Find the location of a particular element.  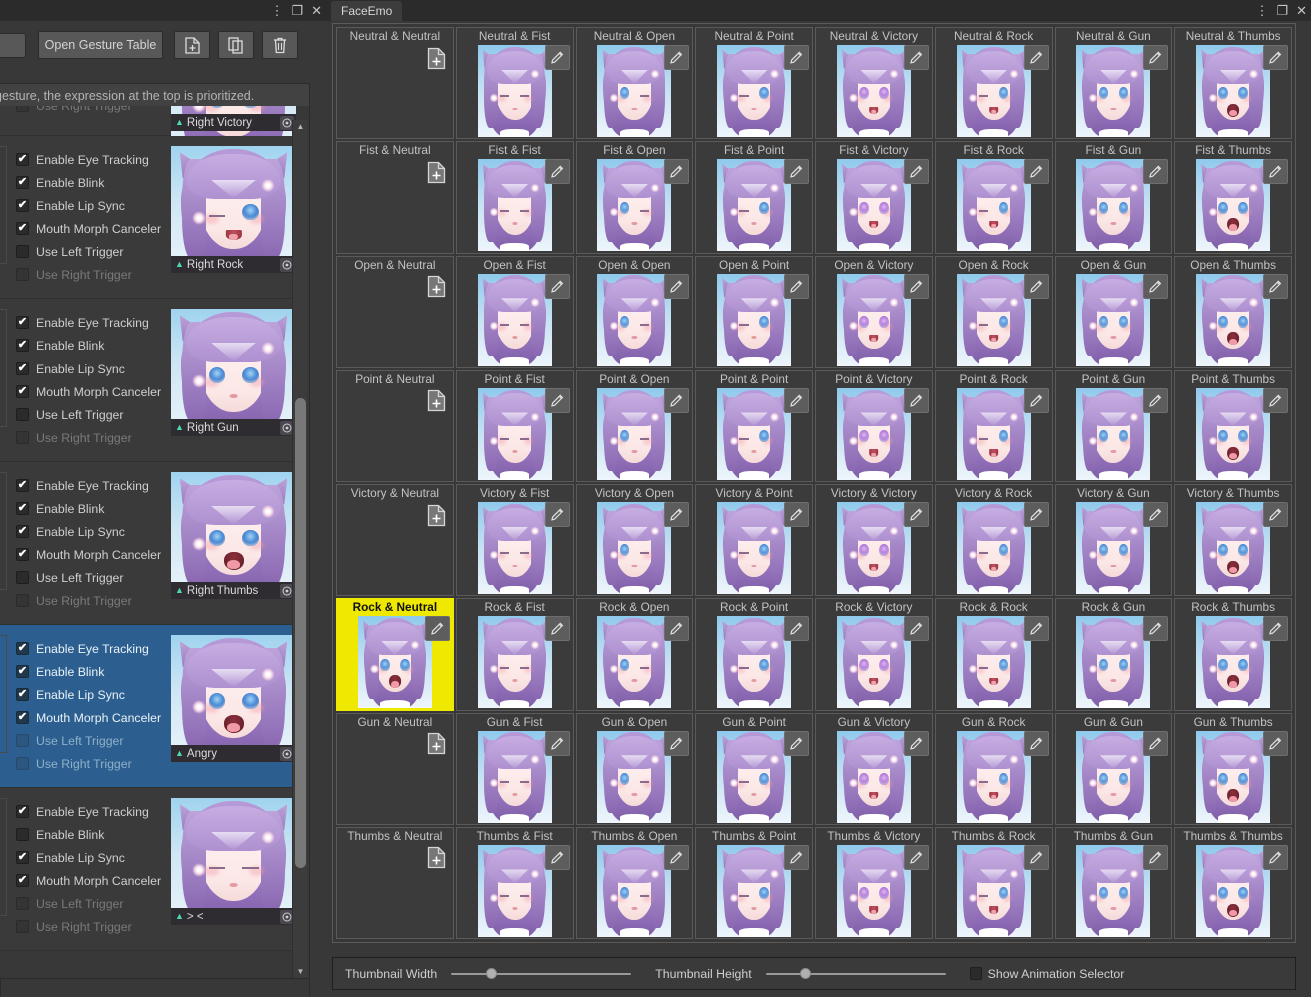

show-animation-selector-checkbox: Show Animation Selector is located at coordinates (1046, 974).